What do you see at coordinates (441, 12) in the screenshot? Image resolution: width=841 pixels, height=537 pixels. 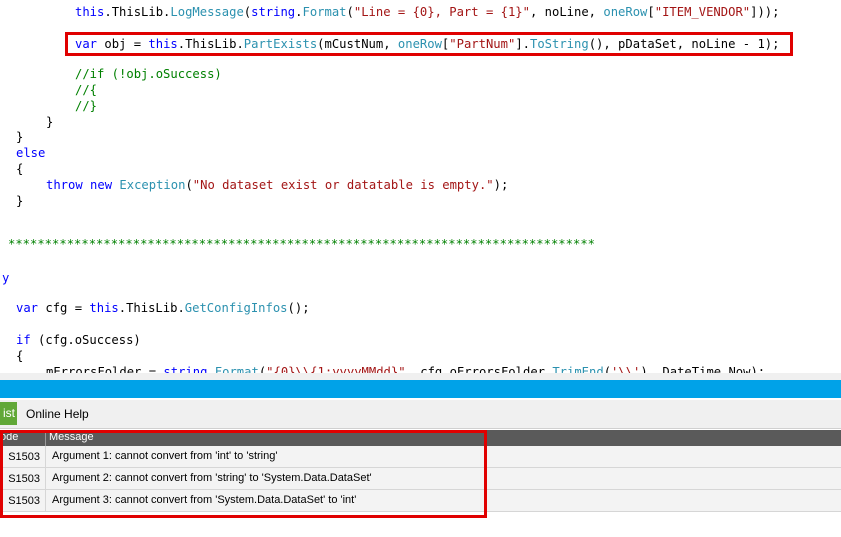 I see `code-token: "Line = {0}, Part = {1}"` at bounding box center [441, 12].